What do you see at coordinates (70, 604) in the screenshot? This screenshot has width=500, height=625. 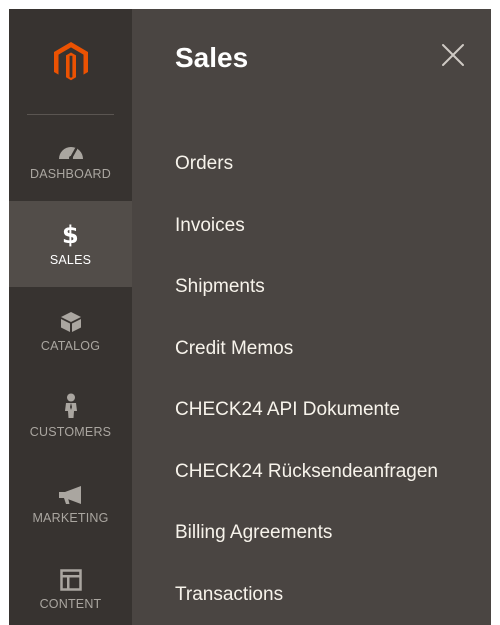 I see `sidebar-item-label: CONTENT` at bounding box center [70, 604].